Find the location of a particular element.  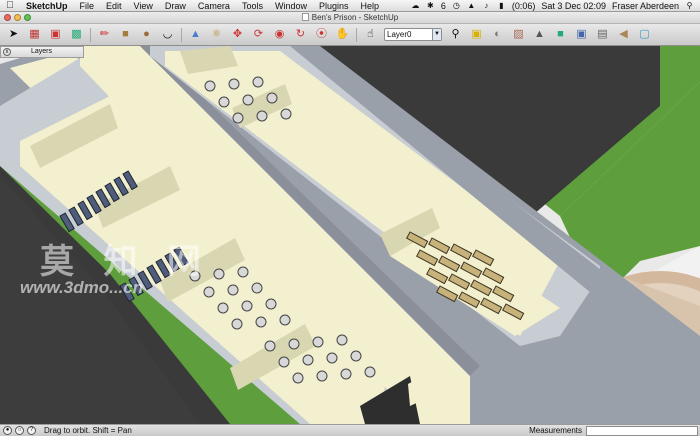

menu-view: View is located at coordinates (143, 6).